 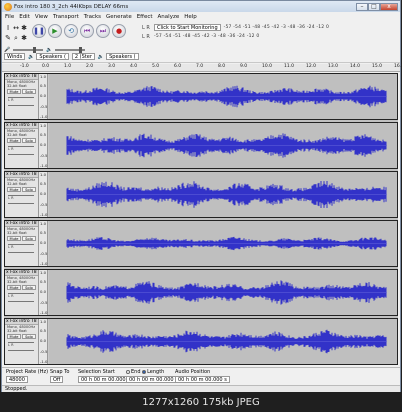 What do you see at coordinates (15, 56) in the screenshot?
I see `host-select: Winds` at bounding box center [15, 56].